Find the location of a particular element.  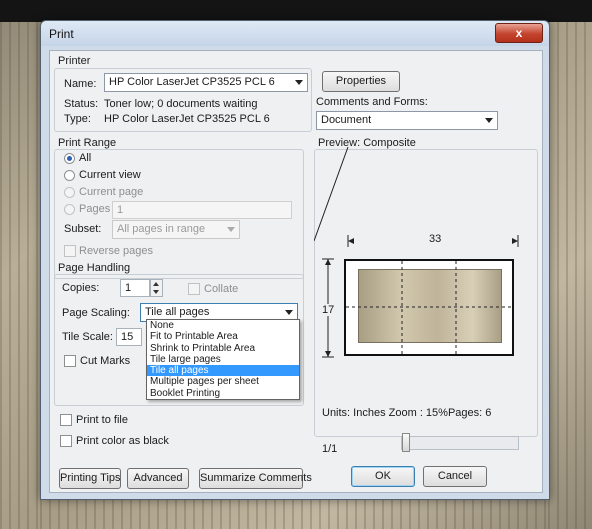

height-dimension-lower is located at coordinates (328, 344).